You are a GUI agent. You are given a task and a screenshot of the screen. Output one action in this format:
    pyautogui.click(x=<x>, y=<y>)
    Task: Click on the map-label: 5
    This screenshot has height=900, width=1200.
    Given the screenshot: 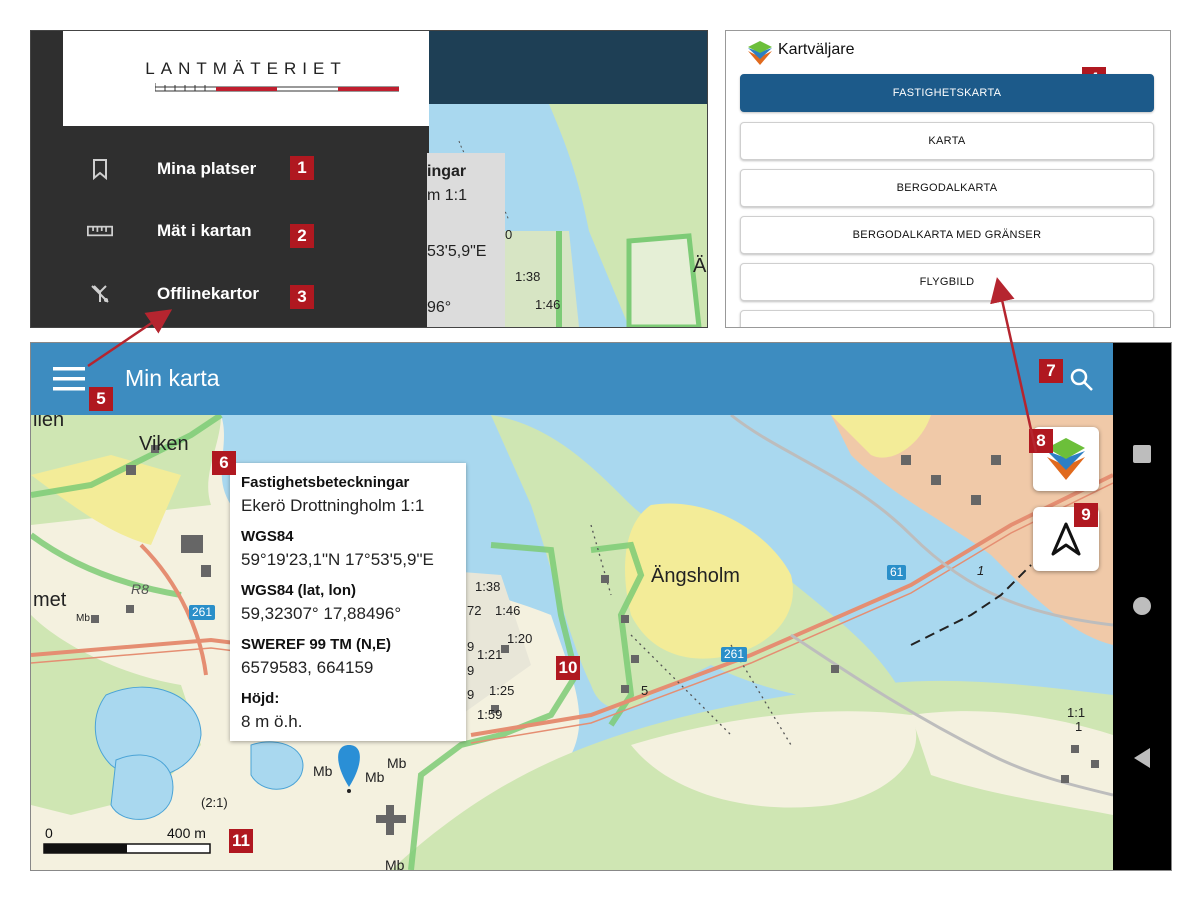 What is the action you would take?
    pyautogui.click(x=645, y=690)
    